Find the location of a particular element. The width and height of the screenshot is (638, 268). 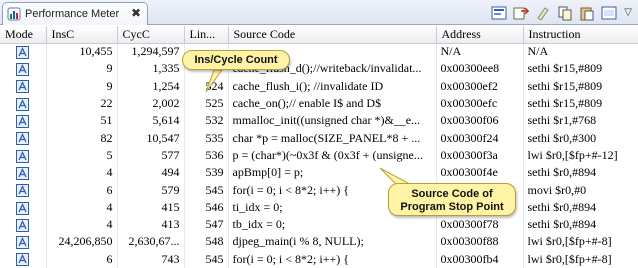

ins-cycle-count-callout: Ins/Cycle Count is located at coordinates (236, 60).